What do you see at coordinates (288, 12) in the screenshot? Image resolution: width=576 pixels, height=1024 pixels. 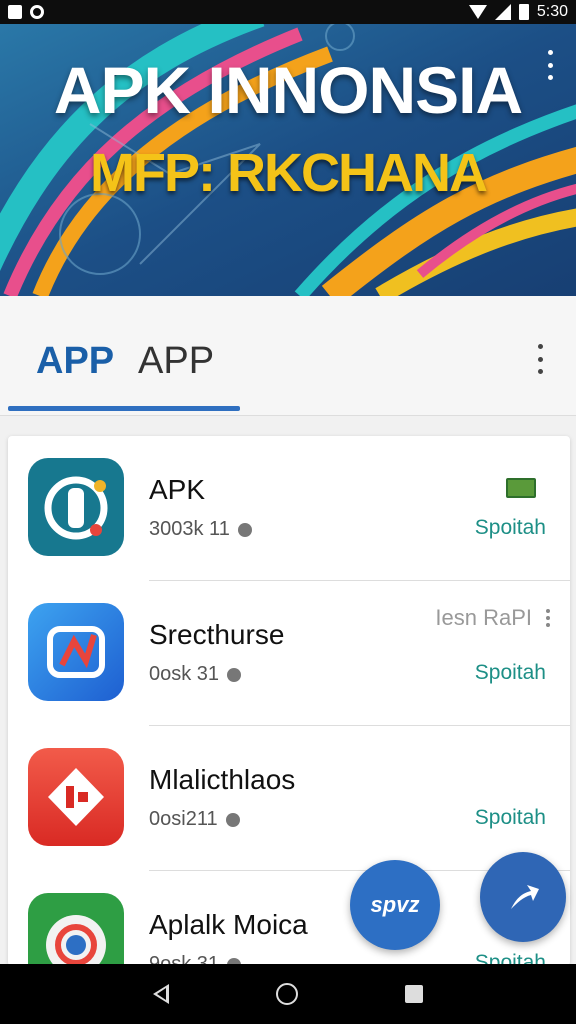 I see `status-bar: 5:30` at bounding box center [288, 12].